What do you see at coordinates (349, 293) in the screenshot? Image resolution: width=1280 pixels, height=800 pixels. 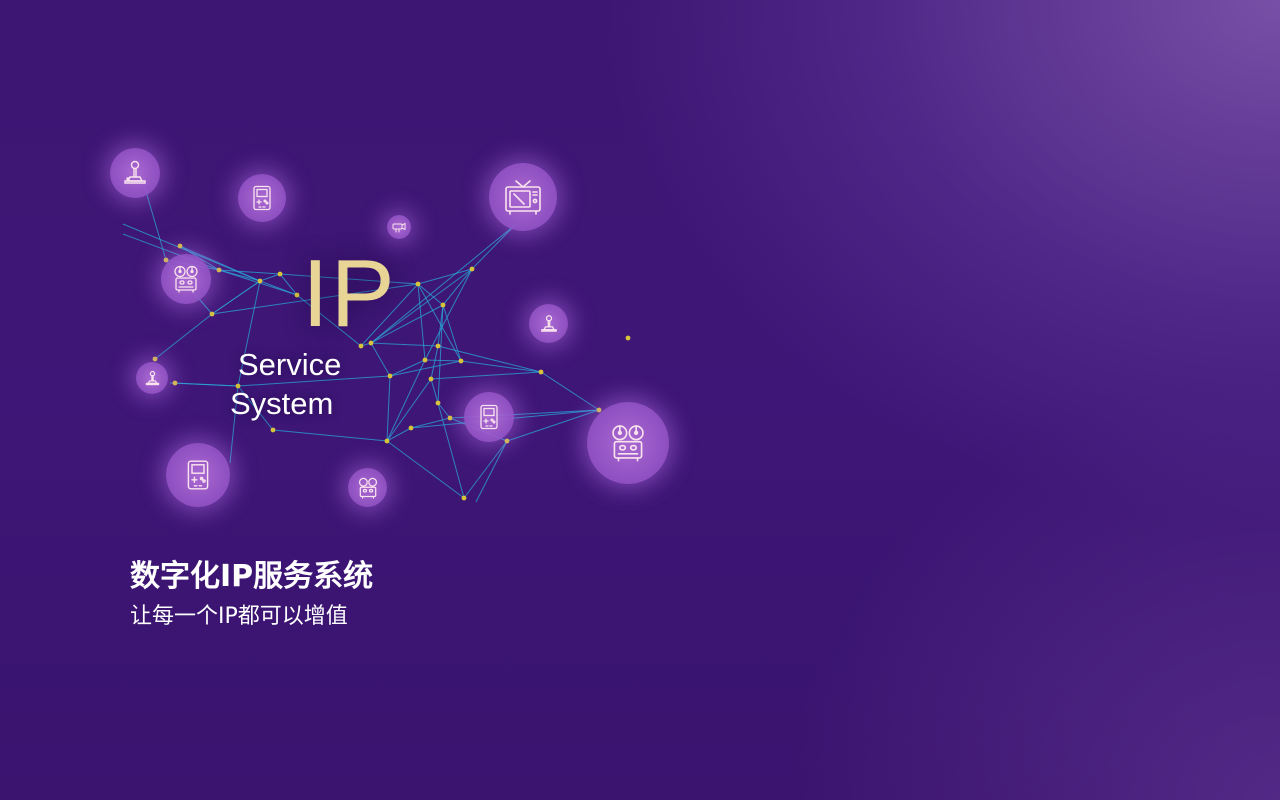 I see `hero-ip-label: IP` at bounding box center [349, 293].